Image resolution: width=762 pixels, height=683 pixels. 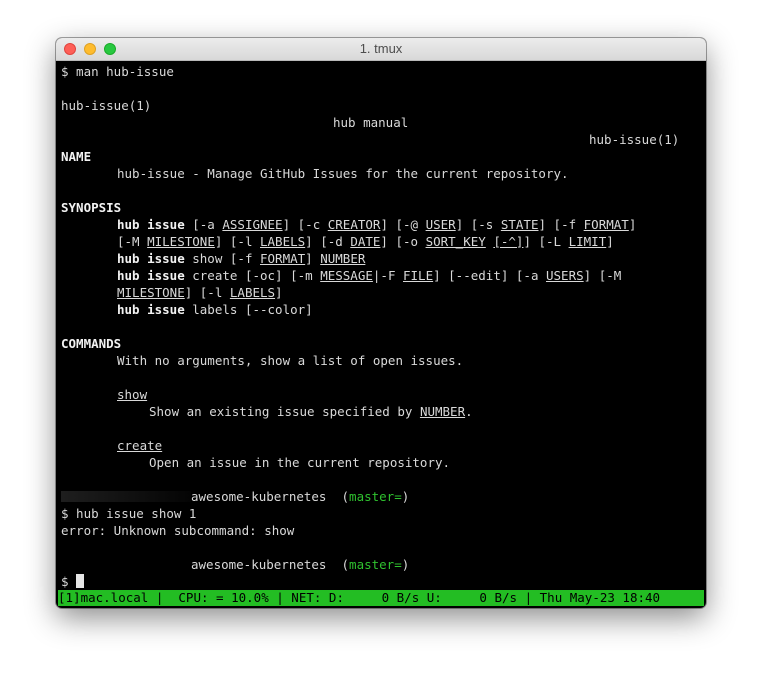 I want to click on show-desc-text: Show an existing issue specified by, so click(x=284, y=411).